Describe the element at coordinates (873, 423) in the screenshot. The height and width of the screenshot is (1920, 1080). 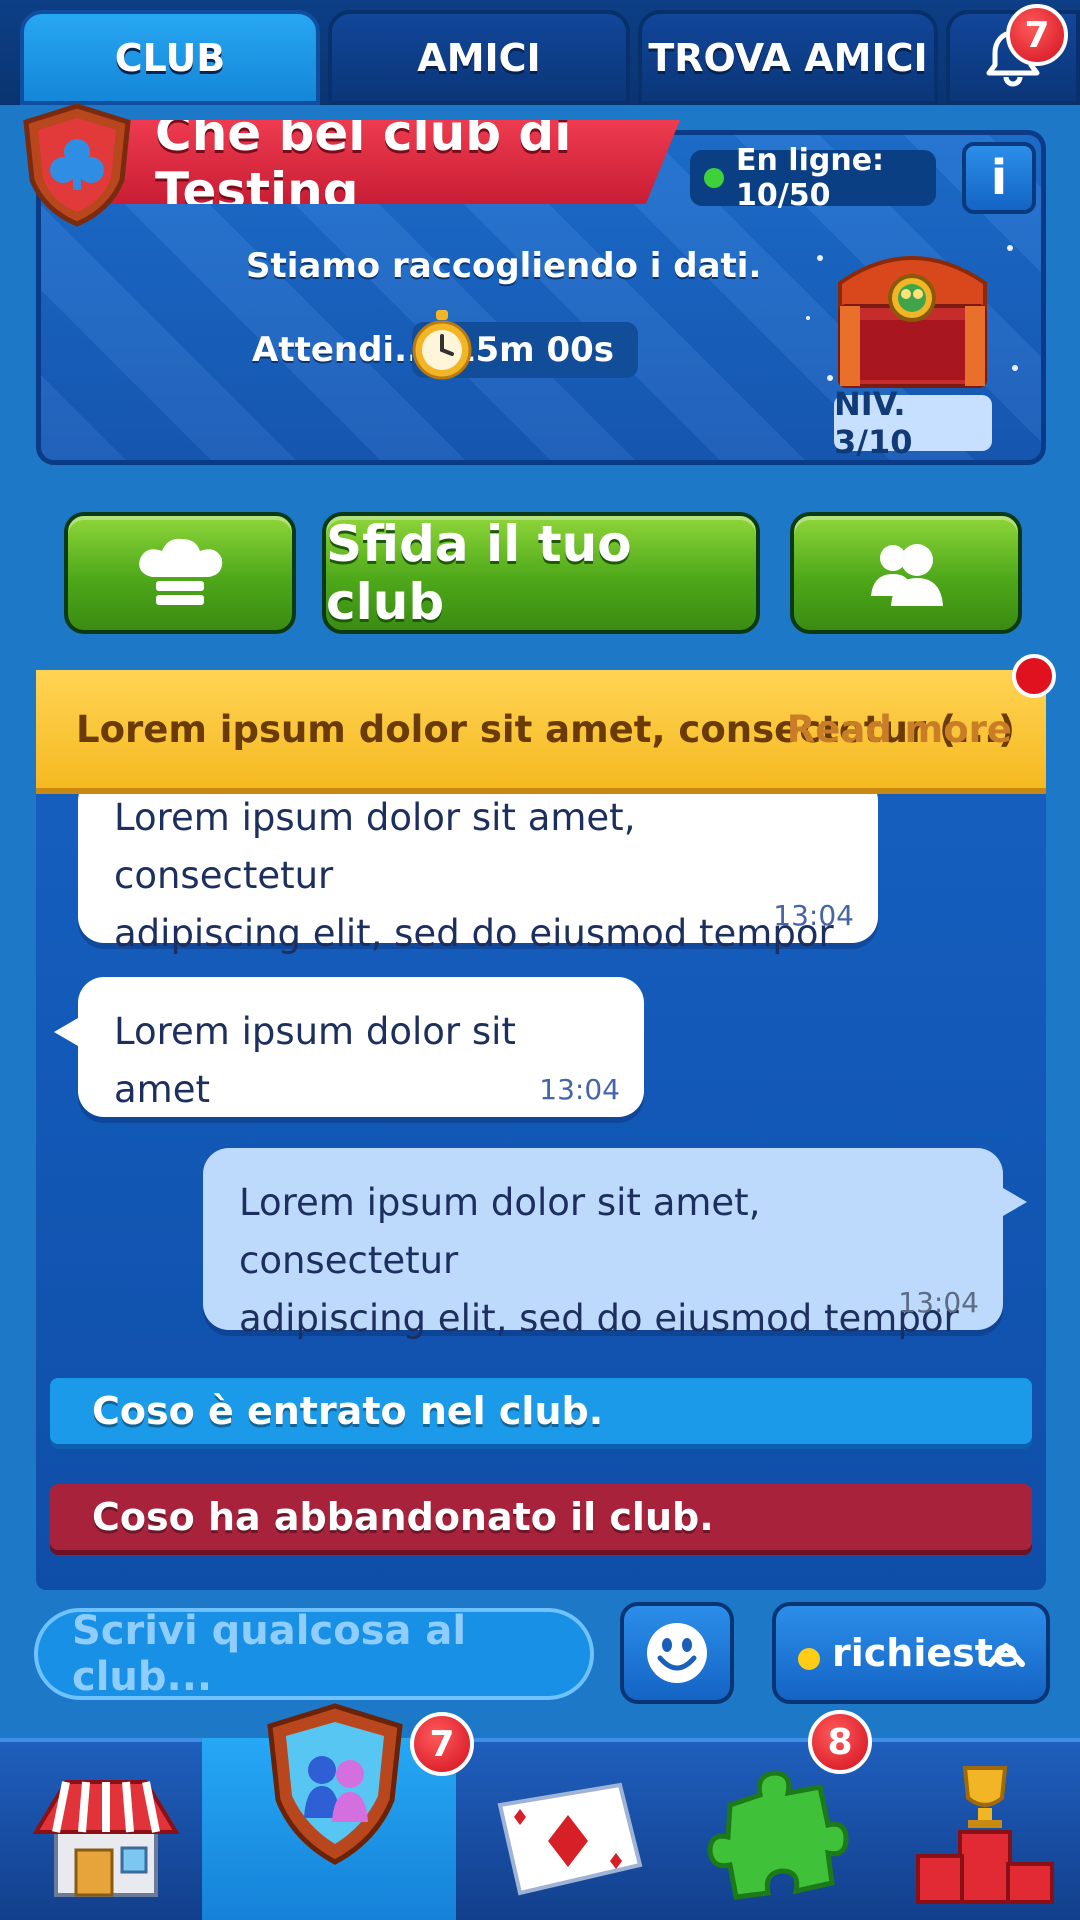
I see `club-level: NIV. 3/10` at that location.